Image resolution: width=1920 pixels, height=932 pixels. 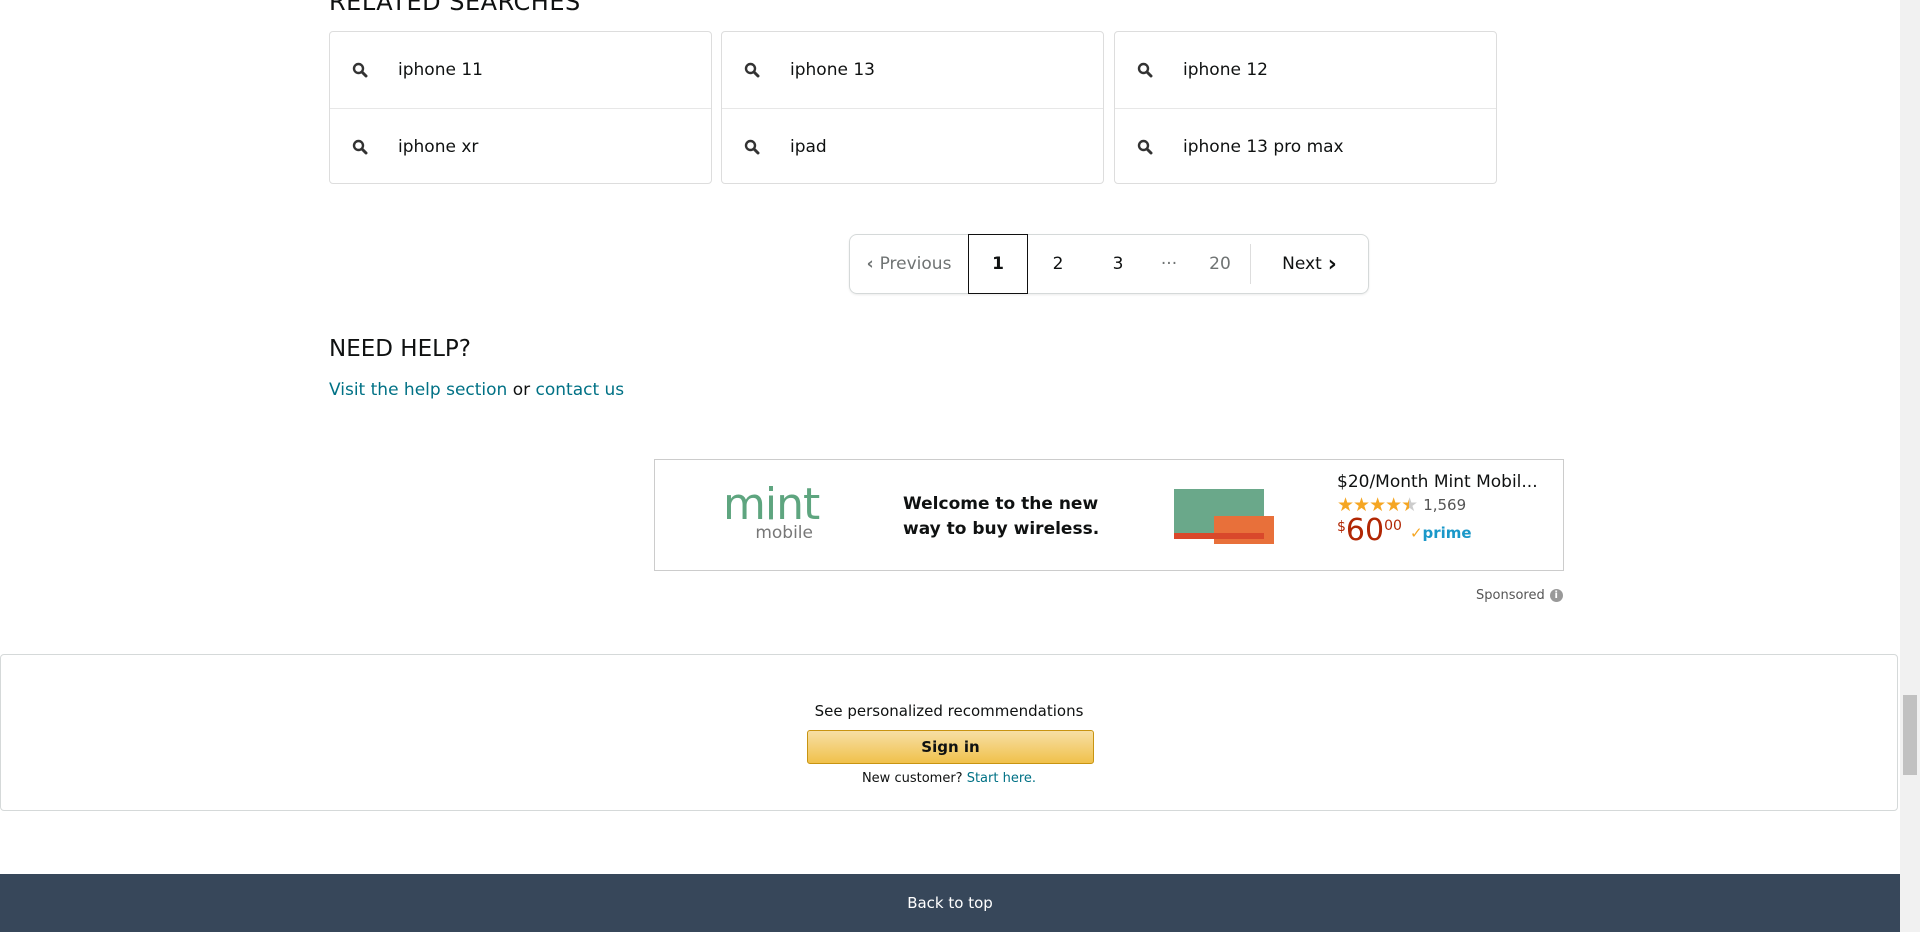 I want to click on mint-mobile-logo: mint mobile, so click(x=771, y=511).